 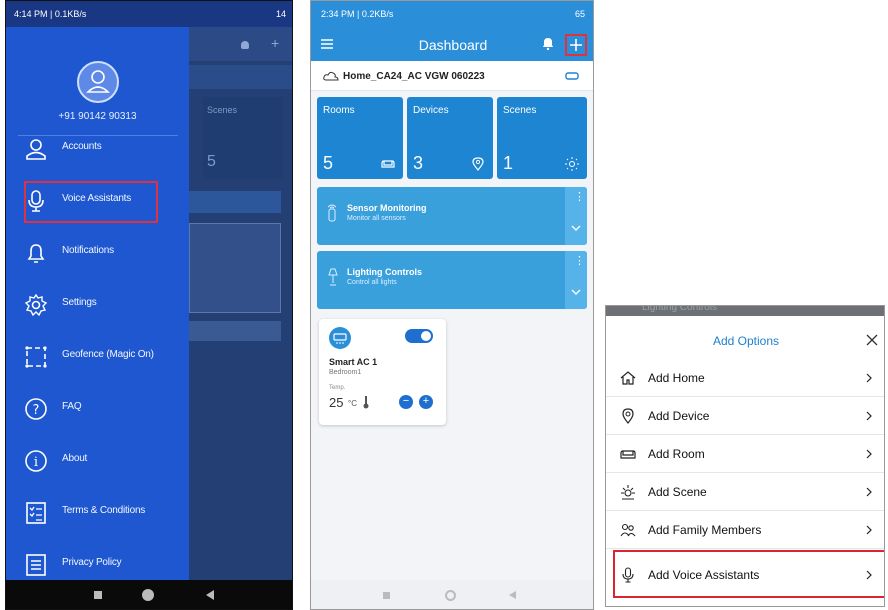 What do you see at coordinates (419, 336) in the screenshot?
I see `power-toggle` at bounding box center [419, 336].